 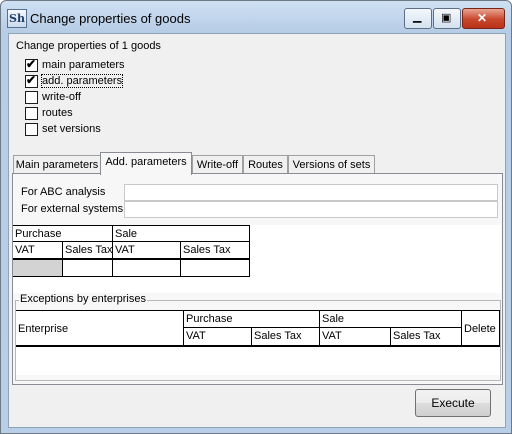 I want to click on checkbox-label: routes, so click(x=57, y=113).